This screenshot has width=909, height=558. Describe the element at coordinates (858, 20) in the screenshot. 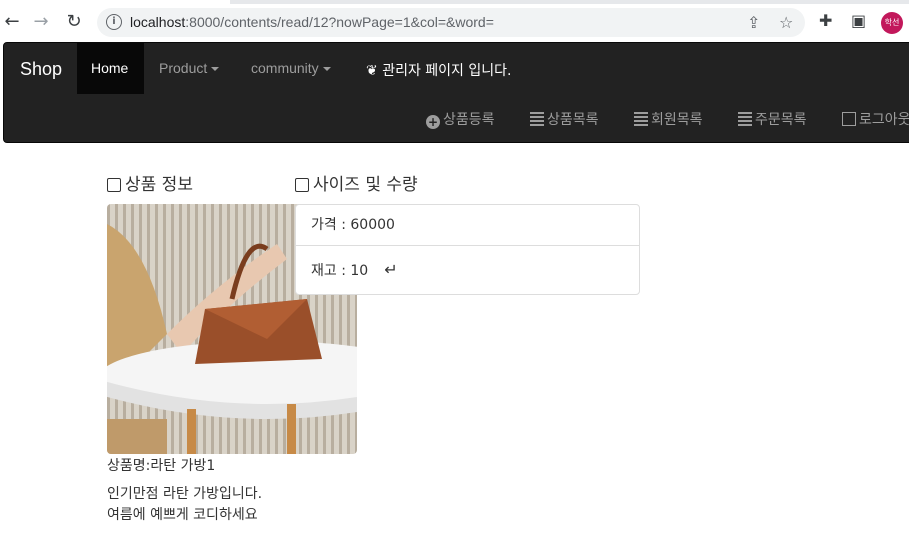

I see `sidepanel-icon: ▣` at that location.